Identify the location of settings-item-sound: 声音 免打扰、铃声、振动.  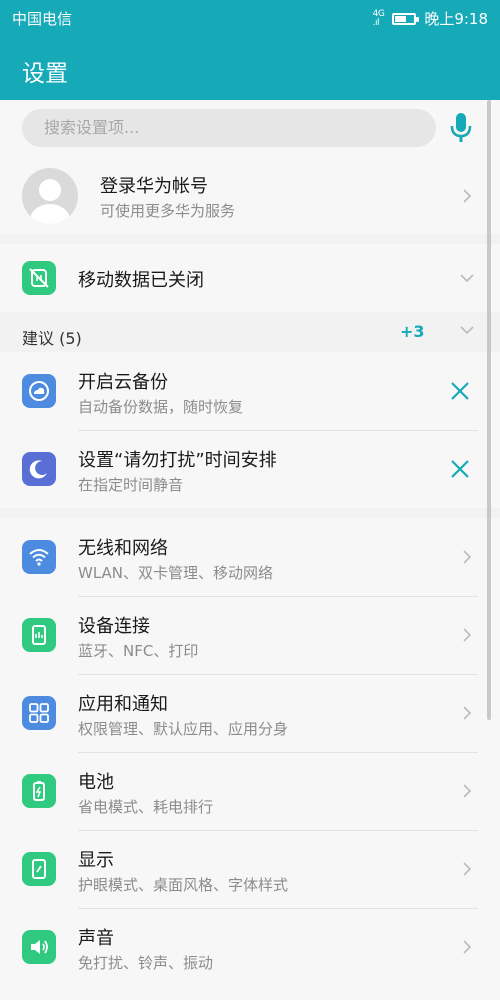
(250, 947).